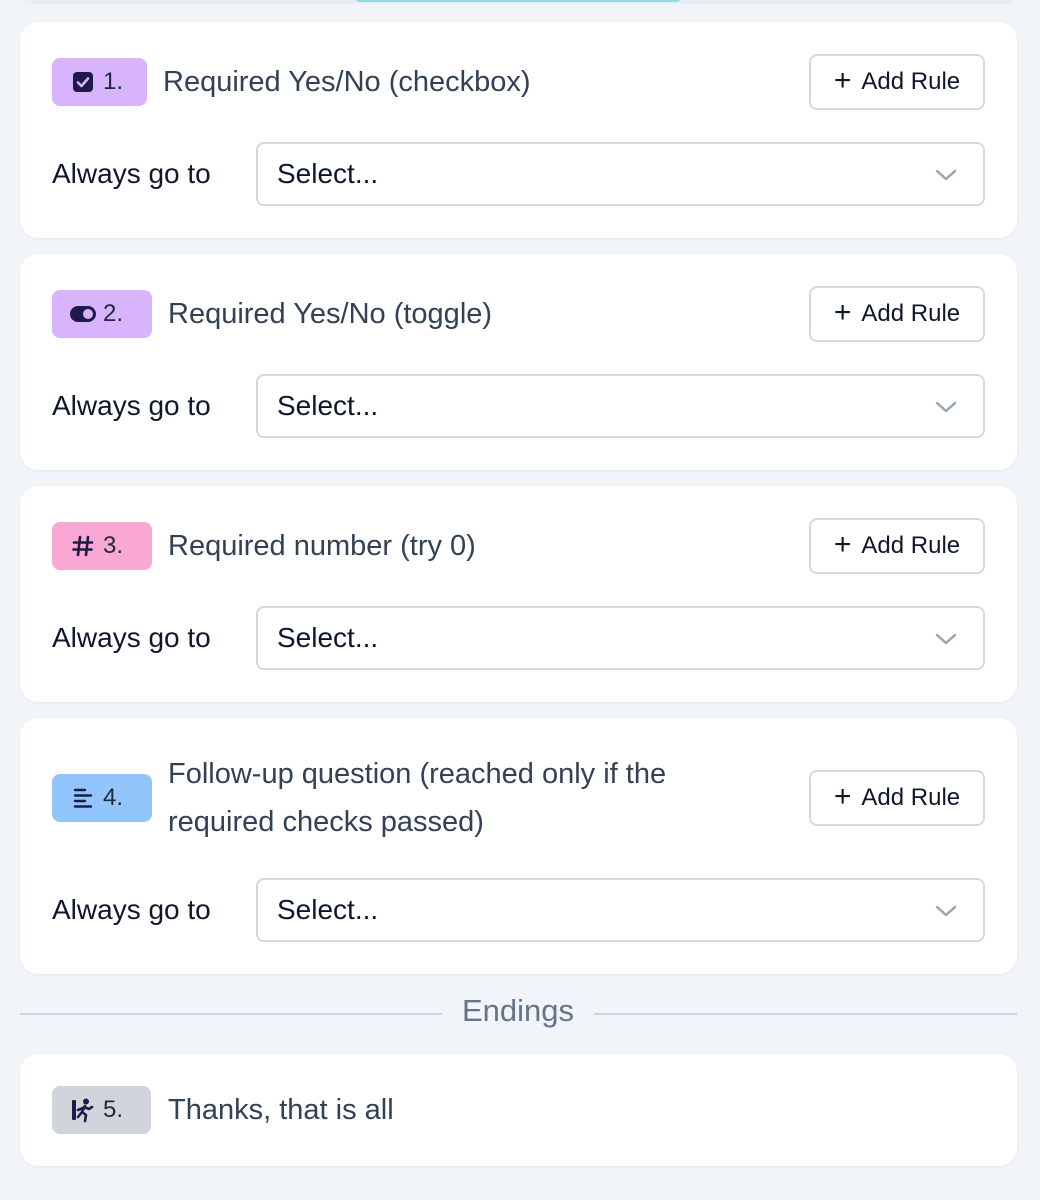  What do you see at coordinates (281, 1110) in the screenshot?
I see `ending-title: Thanks, that is all` at bounding box center [281, 1110].